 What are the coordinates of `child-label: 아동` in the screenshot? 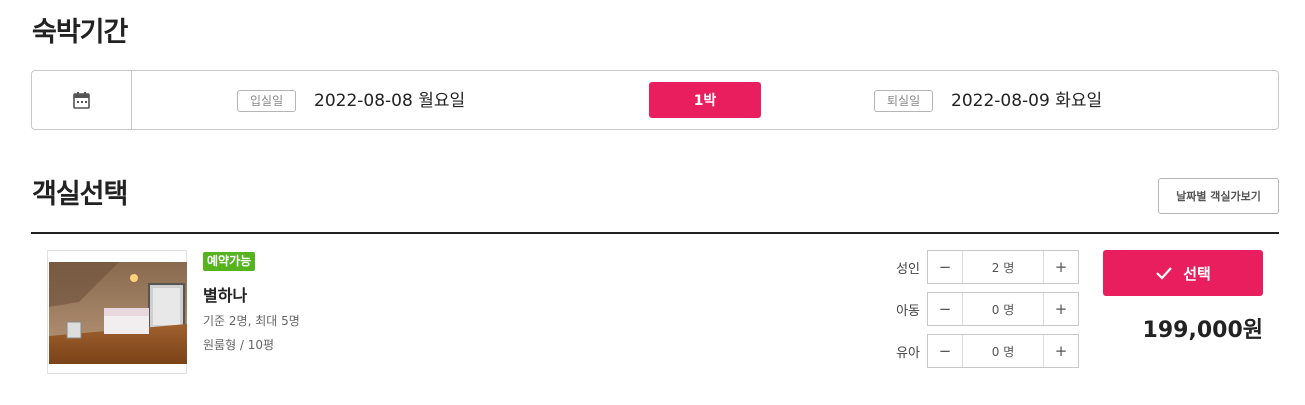 It's located at (908, 311).